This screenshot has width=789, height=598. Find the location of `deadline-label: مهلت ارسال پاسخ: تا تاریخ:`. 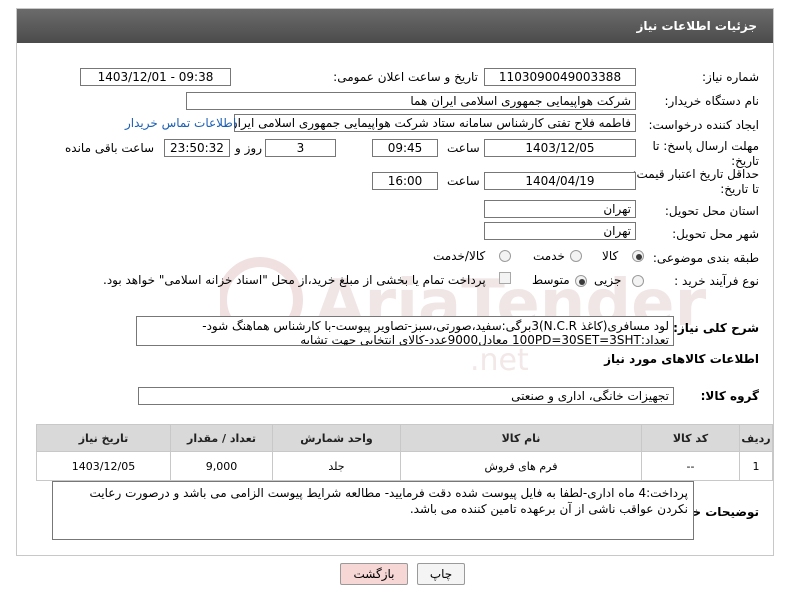

deadline-label: مهلت ارسال پاسخ: تا تاریخ: is located at coordinates (705, 153).